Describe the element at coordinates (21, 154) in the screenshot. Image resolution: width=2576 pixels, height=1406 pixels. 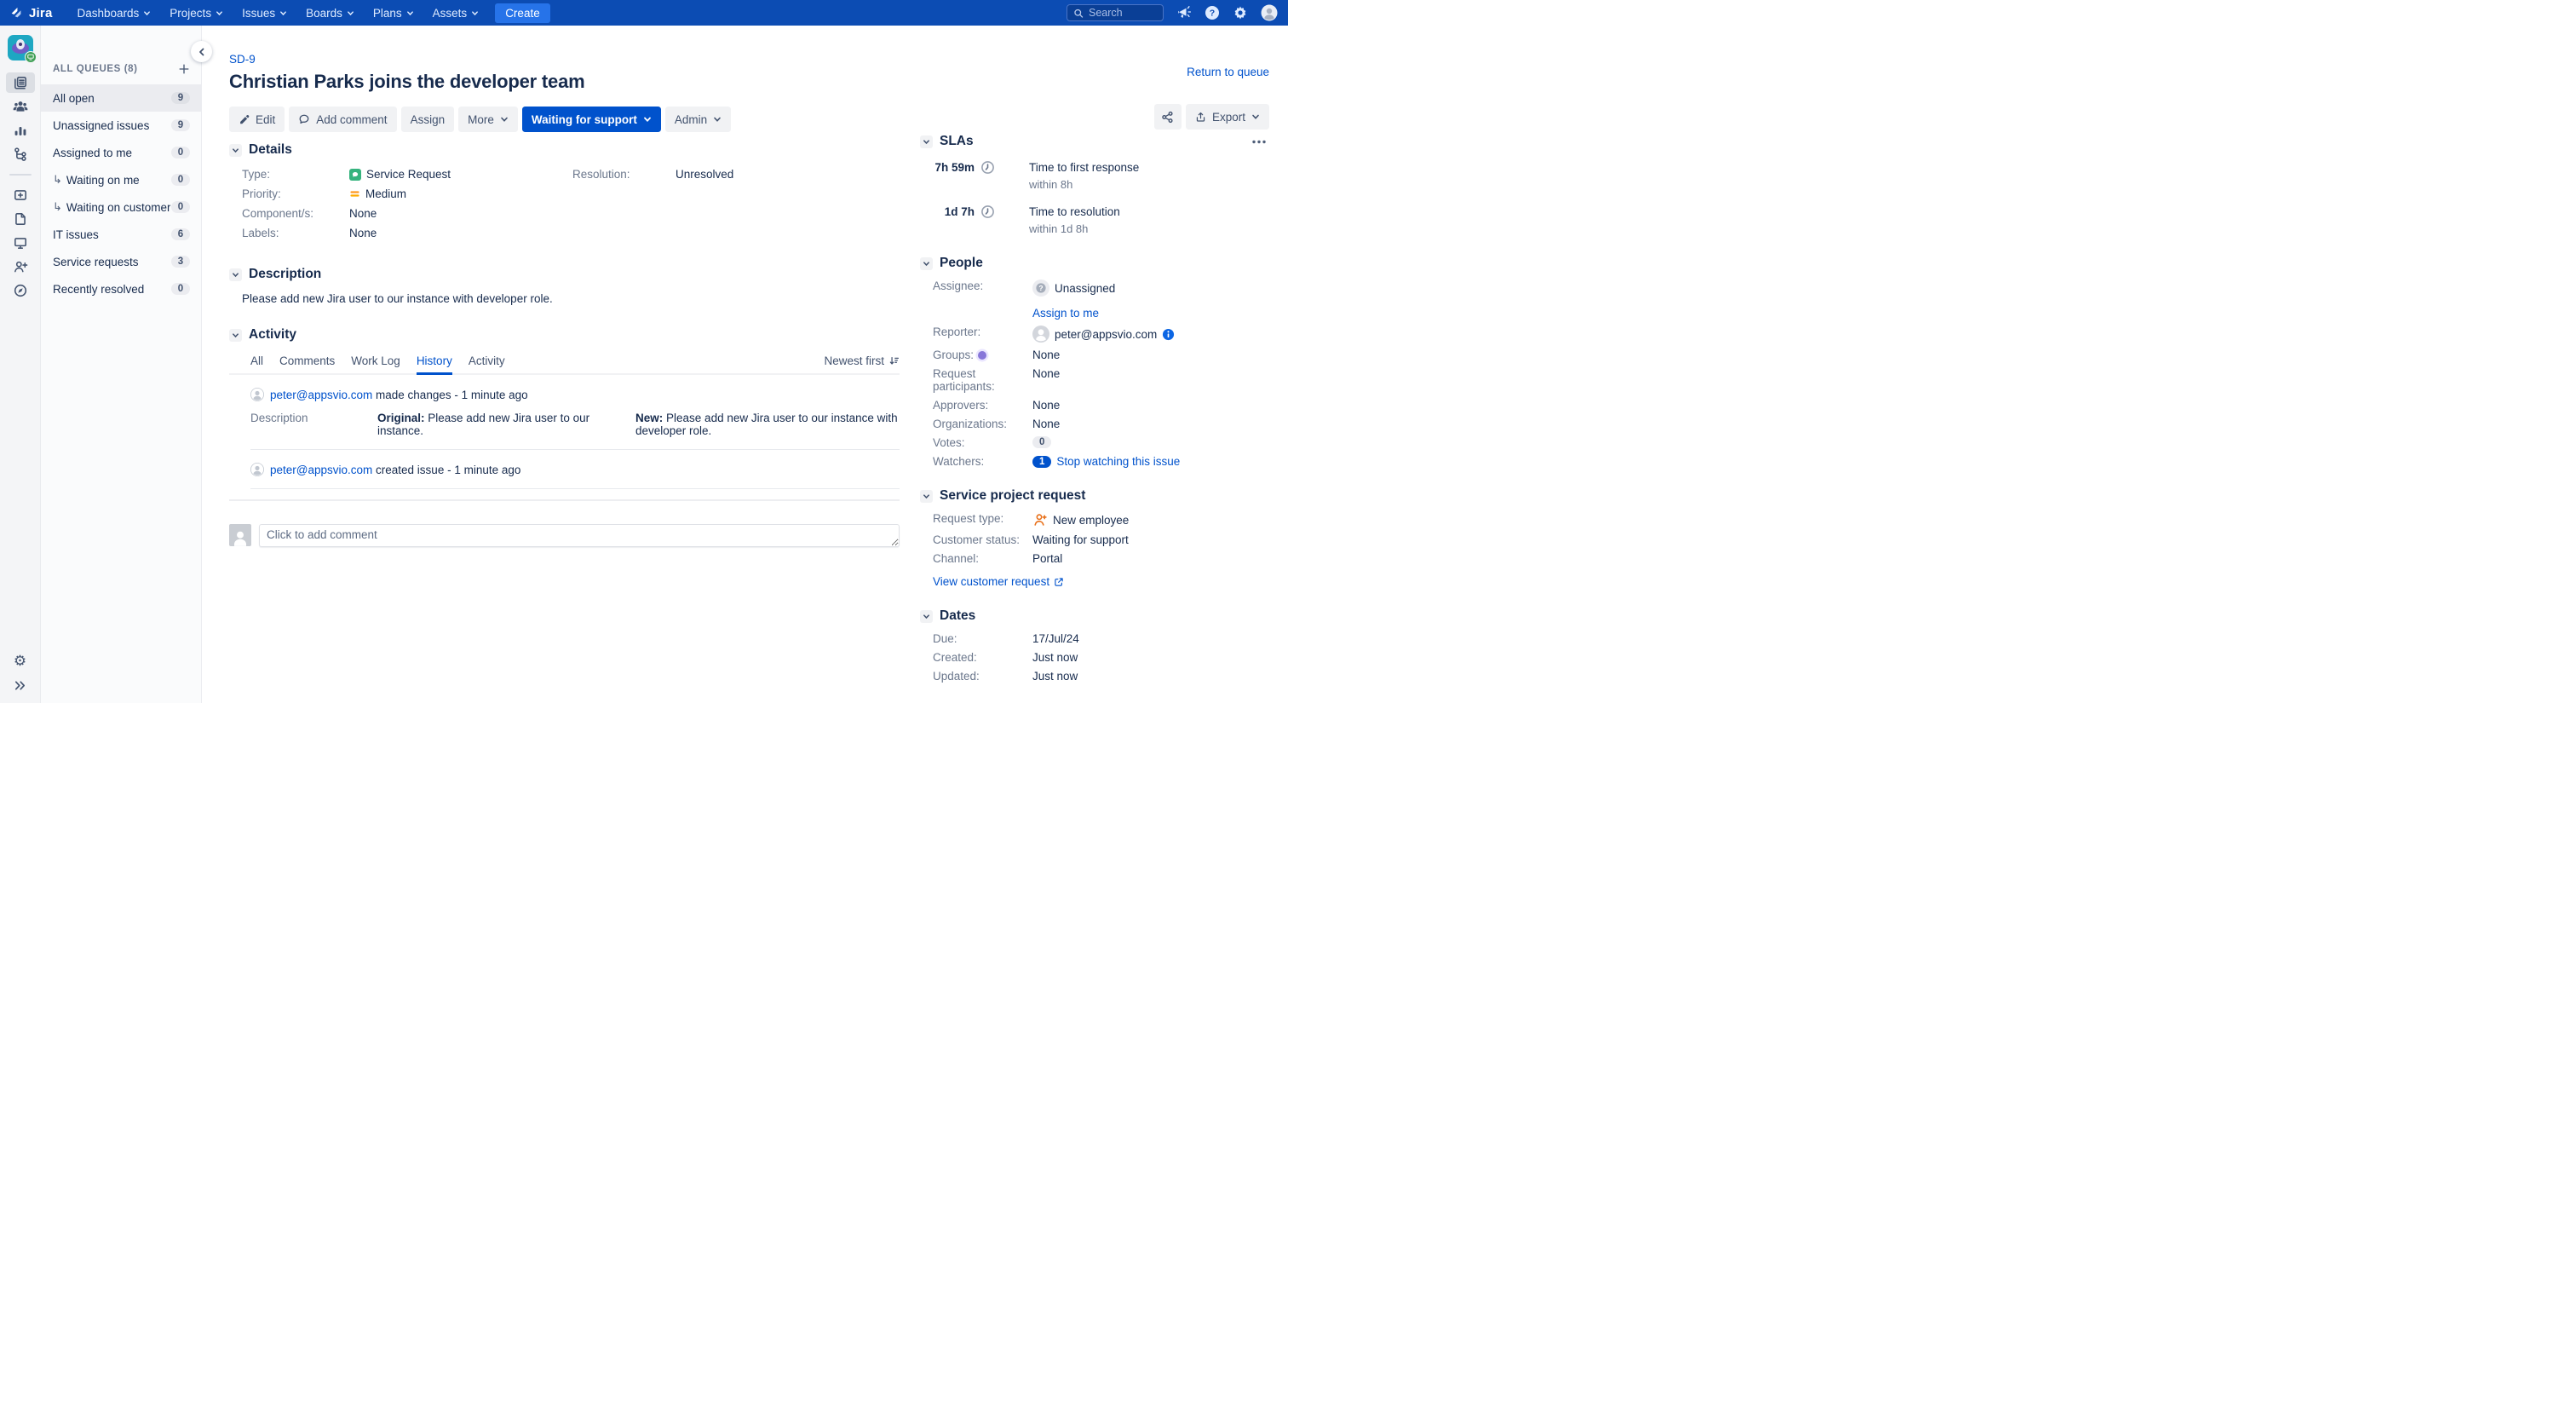
I see `rail-escalations-button` at that location.